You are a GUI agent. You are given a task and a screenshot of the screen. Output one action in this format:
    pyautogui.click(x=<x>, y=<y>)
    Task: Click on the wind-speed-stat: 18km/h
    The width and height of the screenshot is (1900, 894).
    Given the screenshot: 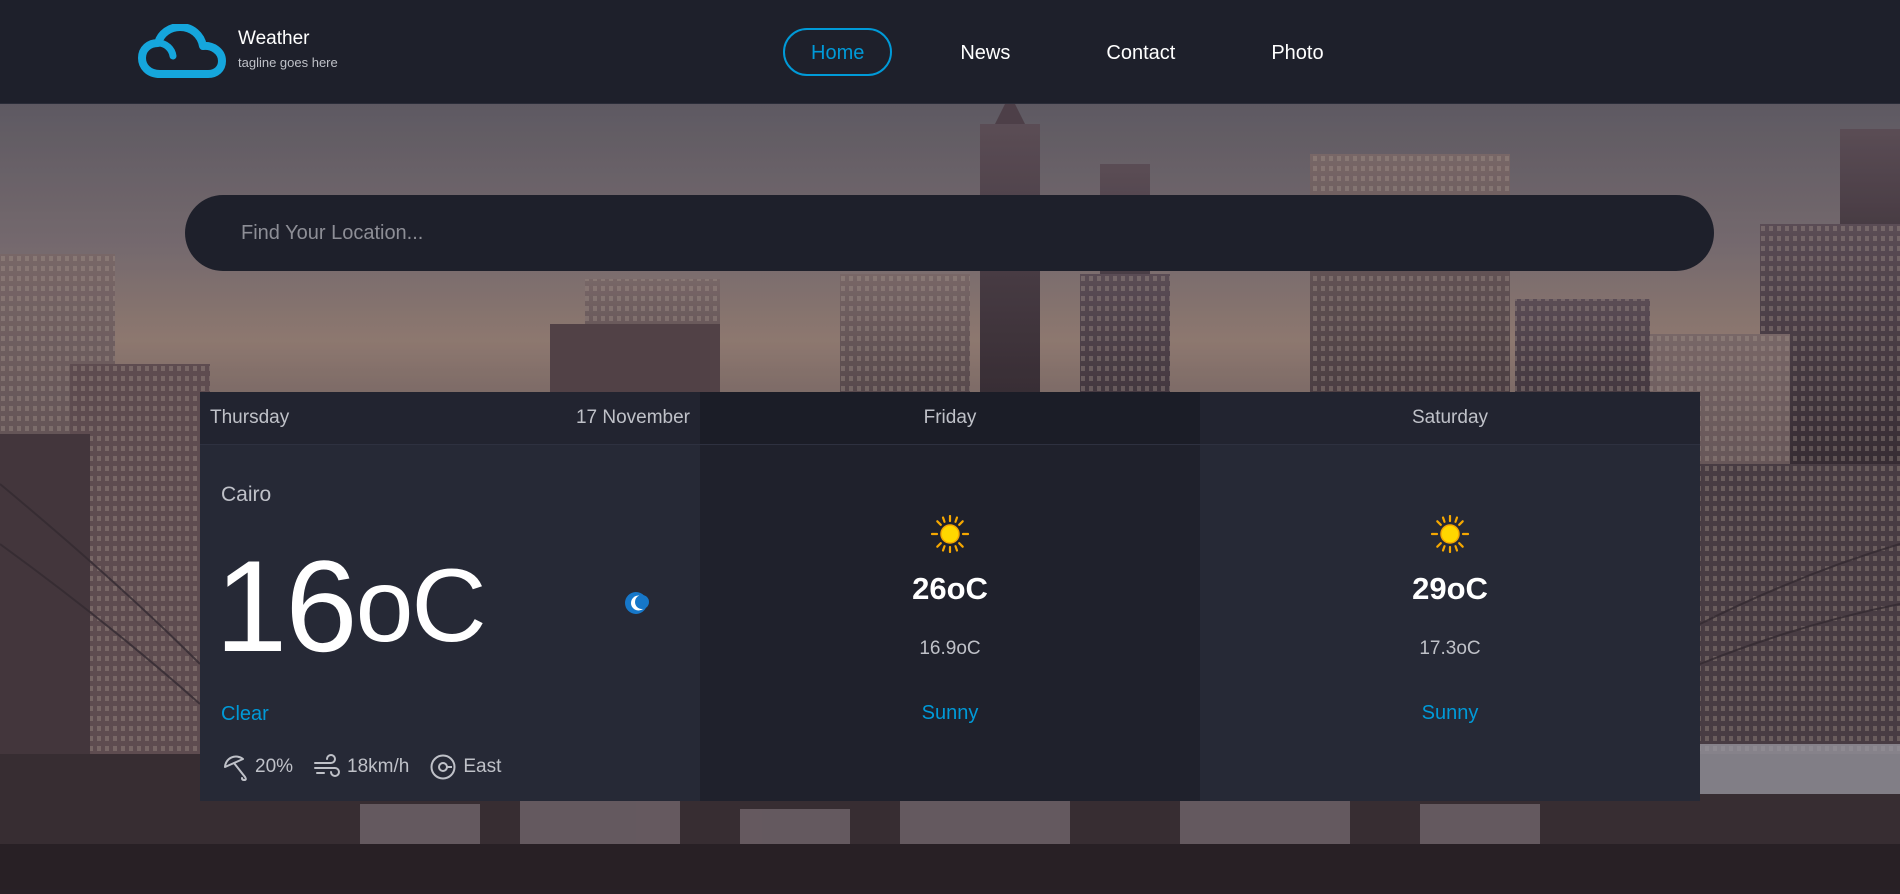 What is the action you would take?
    pyautogui.click(x=361, y=767)
    